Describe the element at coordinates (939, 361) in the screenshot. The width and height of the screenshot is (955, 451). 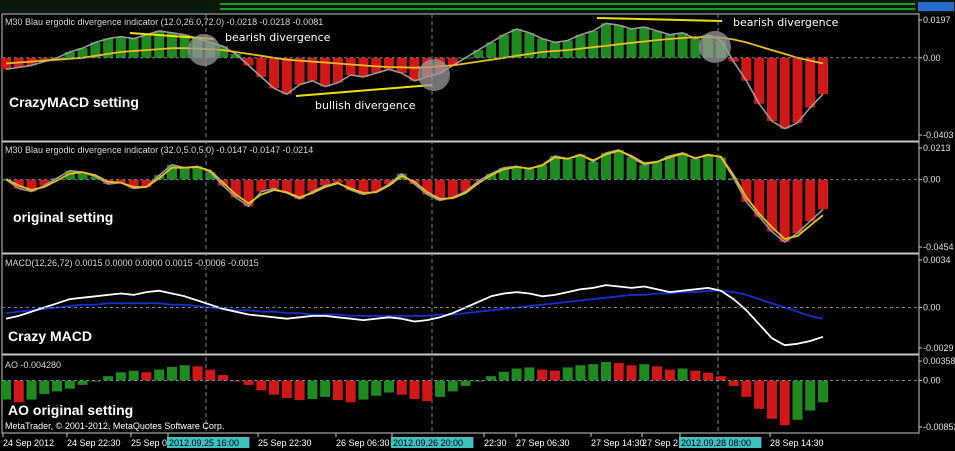
I see `y-tick-label: 0.00358` at that location.